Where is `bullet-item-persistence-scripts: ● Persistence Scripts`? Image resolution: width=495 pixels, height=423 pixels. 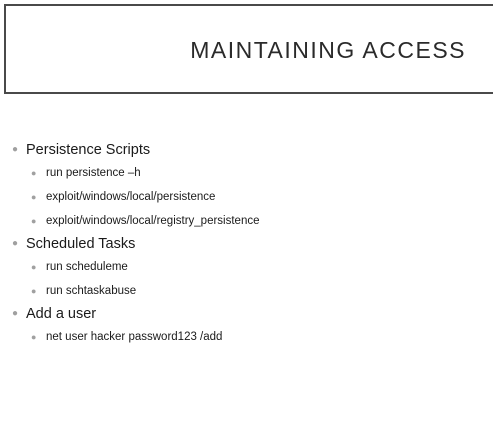
bullet-item-persistence-scripts: ● Persistence Scripts is located at coordinates (247, 150).